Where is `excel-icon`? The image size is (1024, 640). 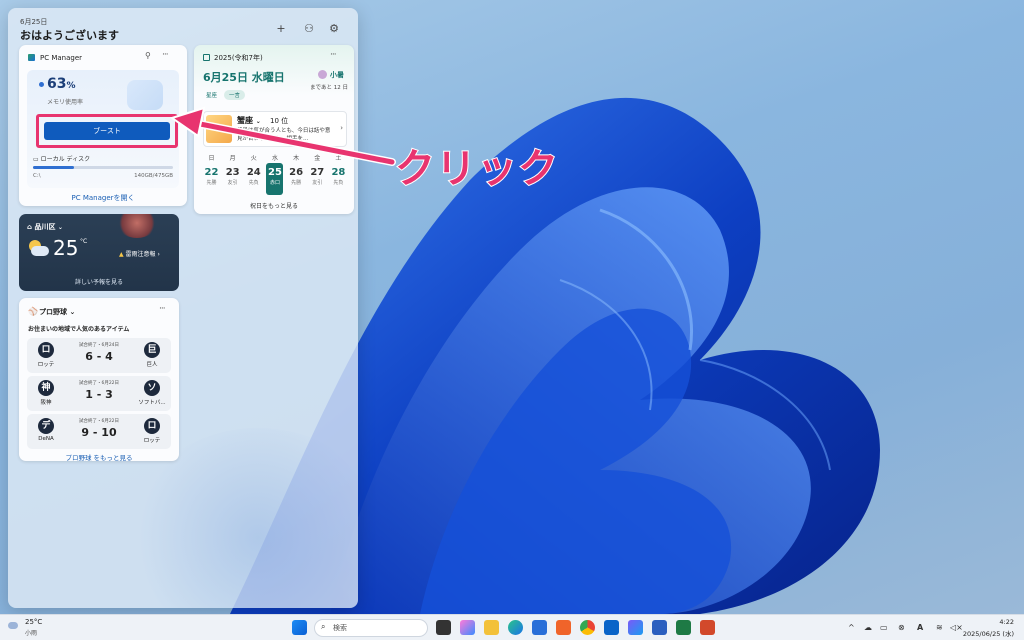
excel-icon is located at coordinates (683, 627).